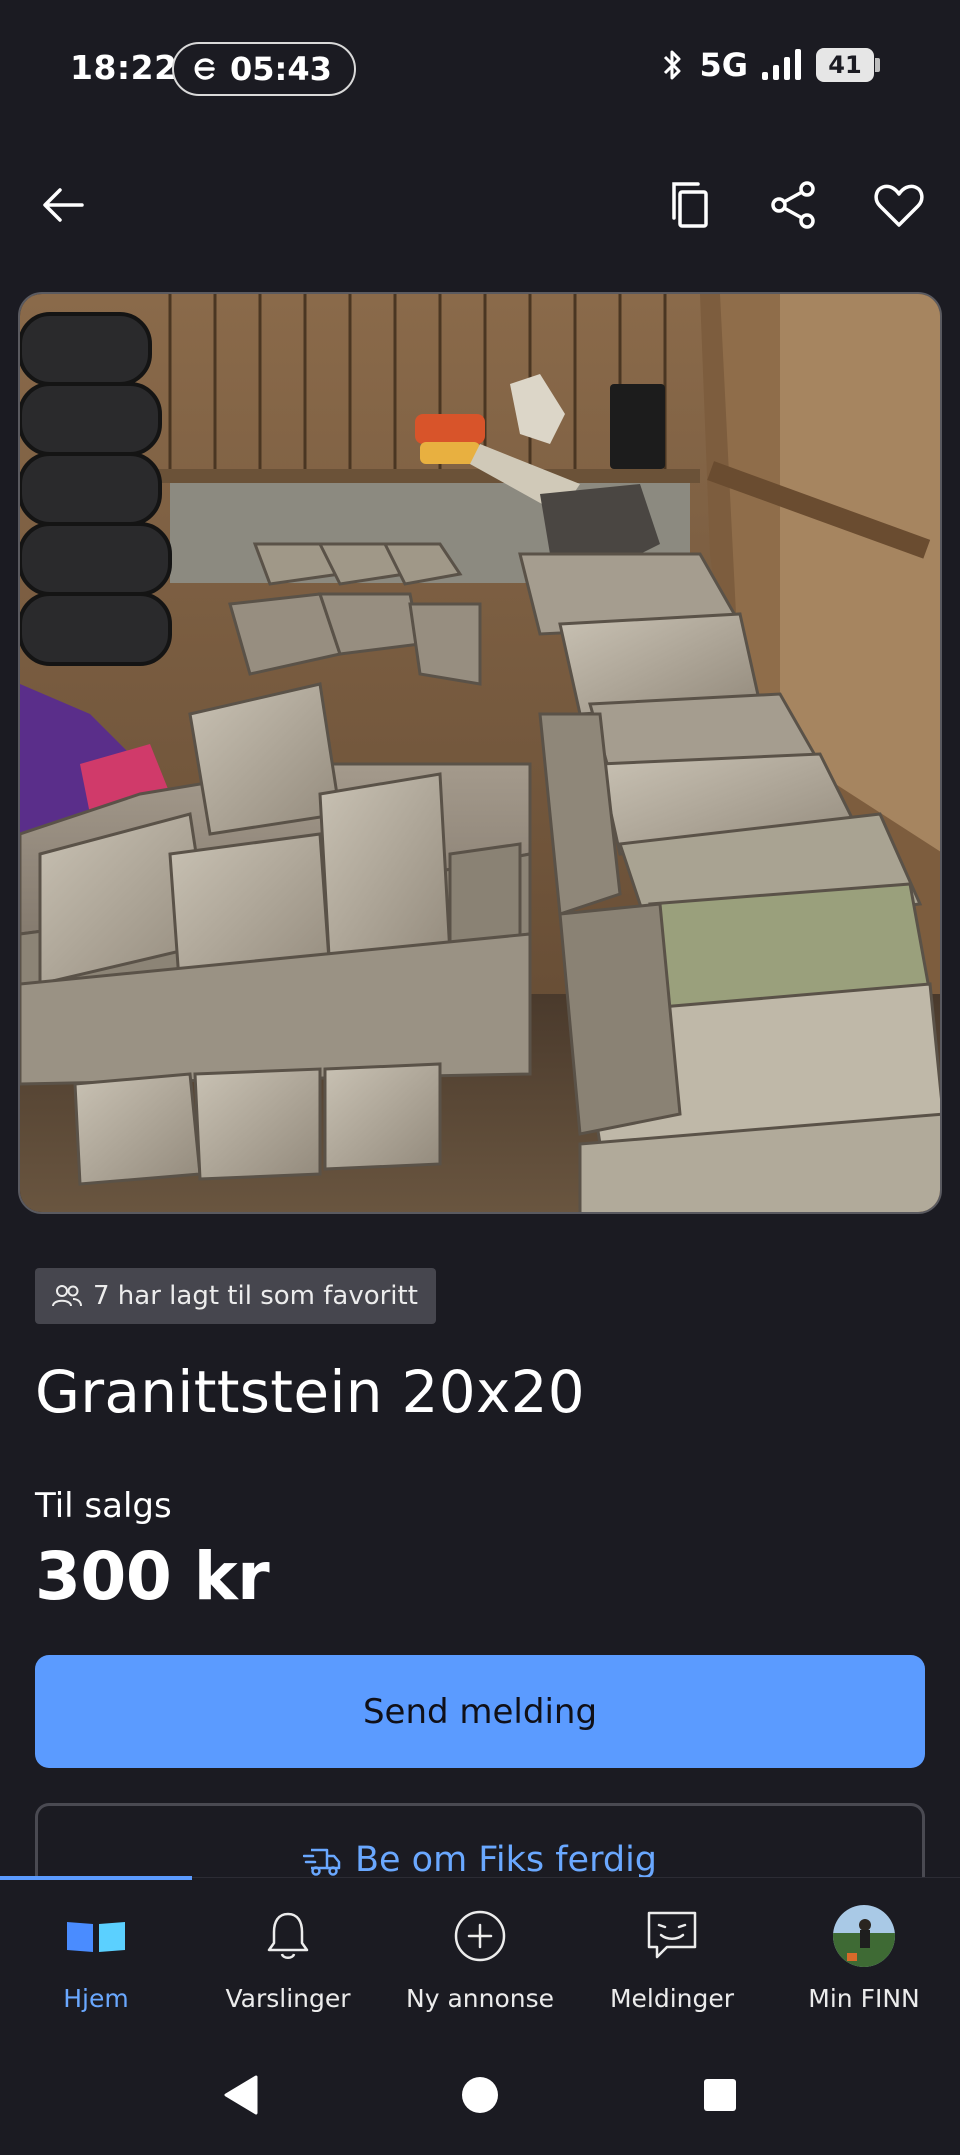 This screenshot has height=2155, width=960. I want to click on listing-title: Granittstein 20x20, so click(310, 1392).